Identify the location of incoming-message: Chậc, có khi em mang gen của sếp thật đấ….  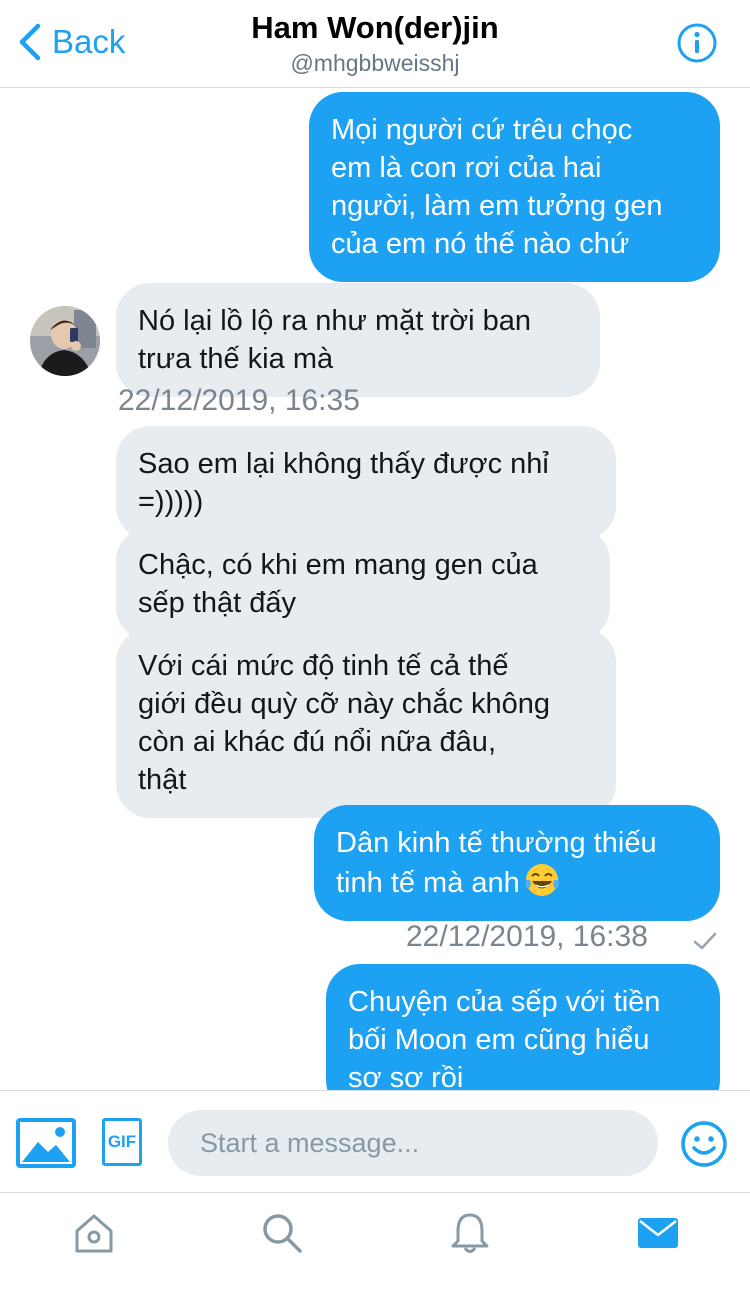
(363, 584).